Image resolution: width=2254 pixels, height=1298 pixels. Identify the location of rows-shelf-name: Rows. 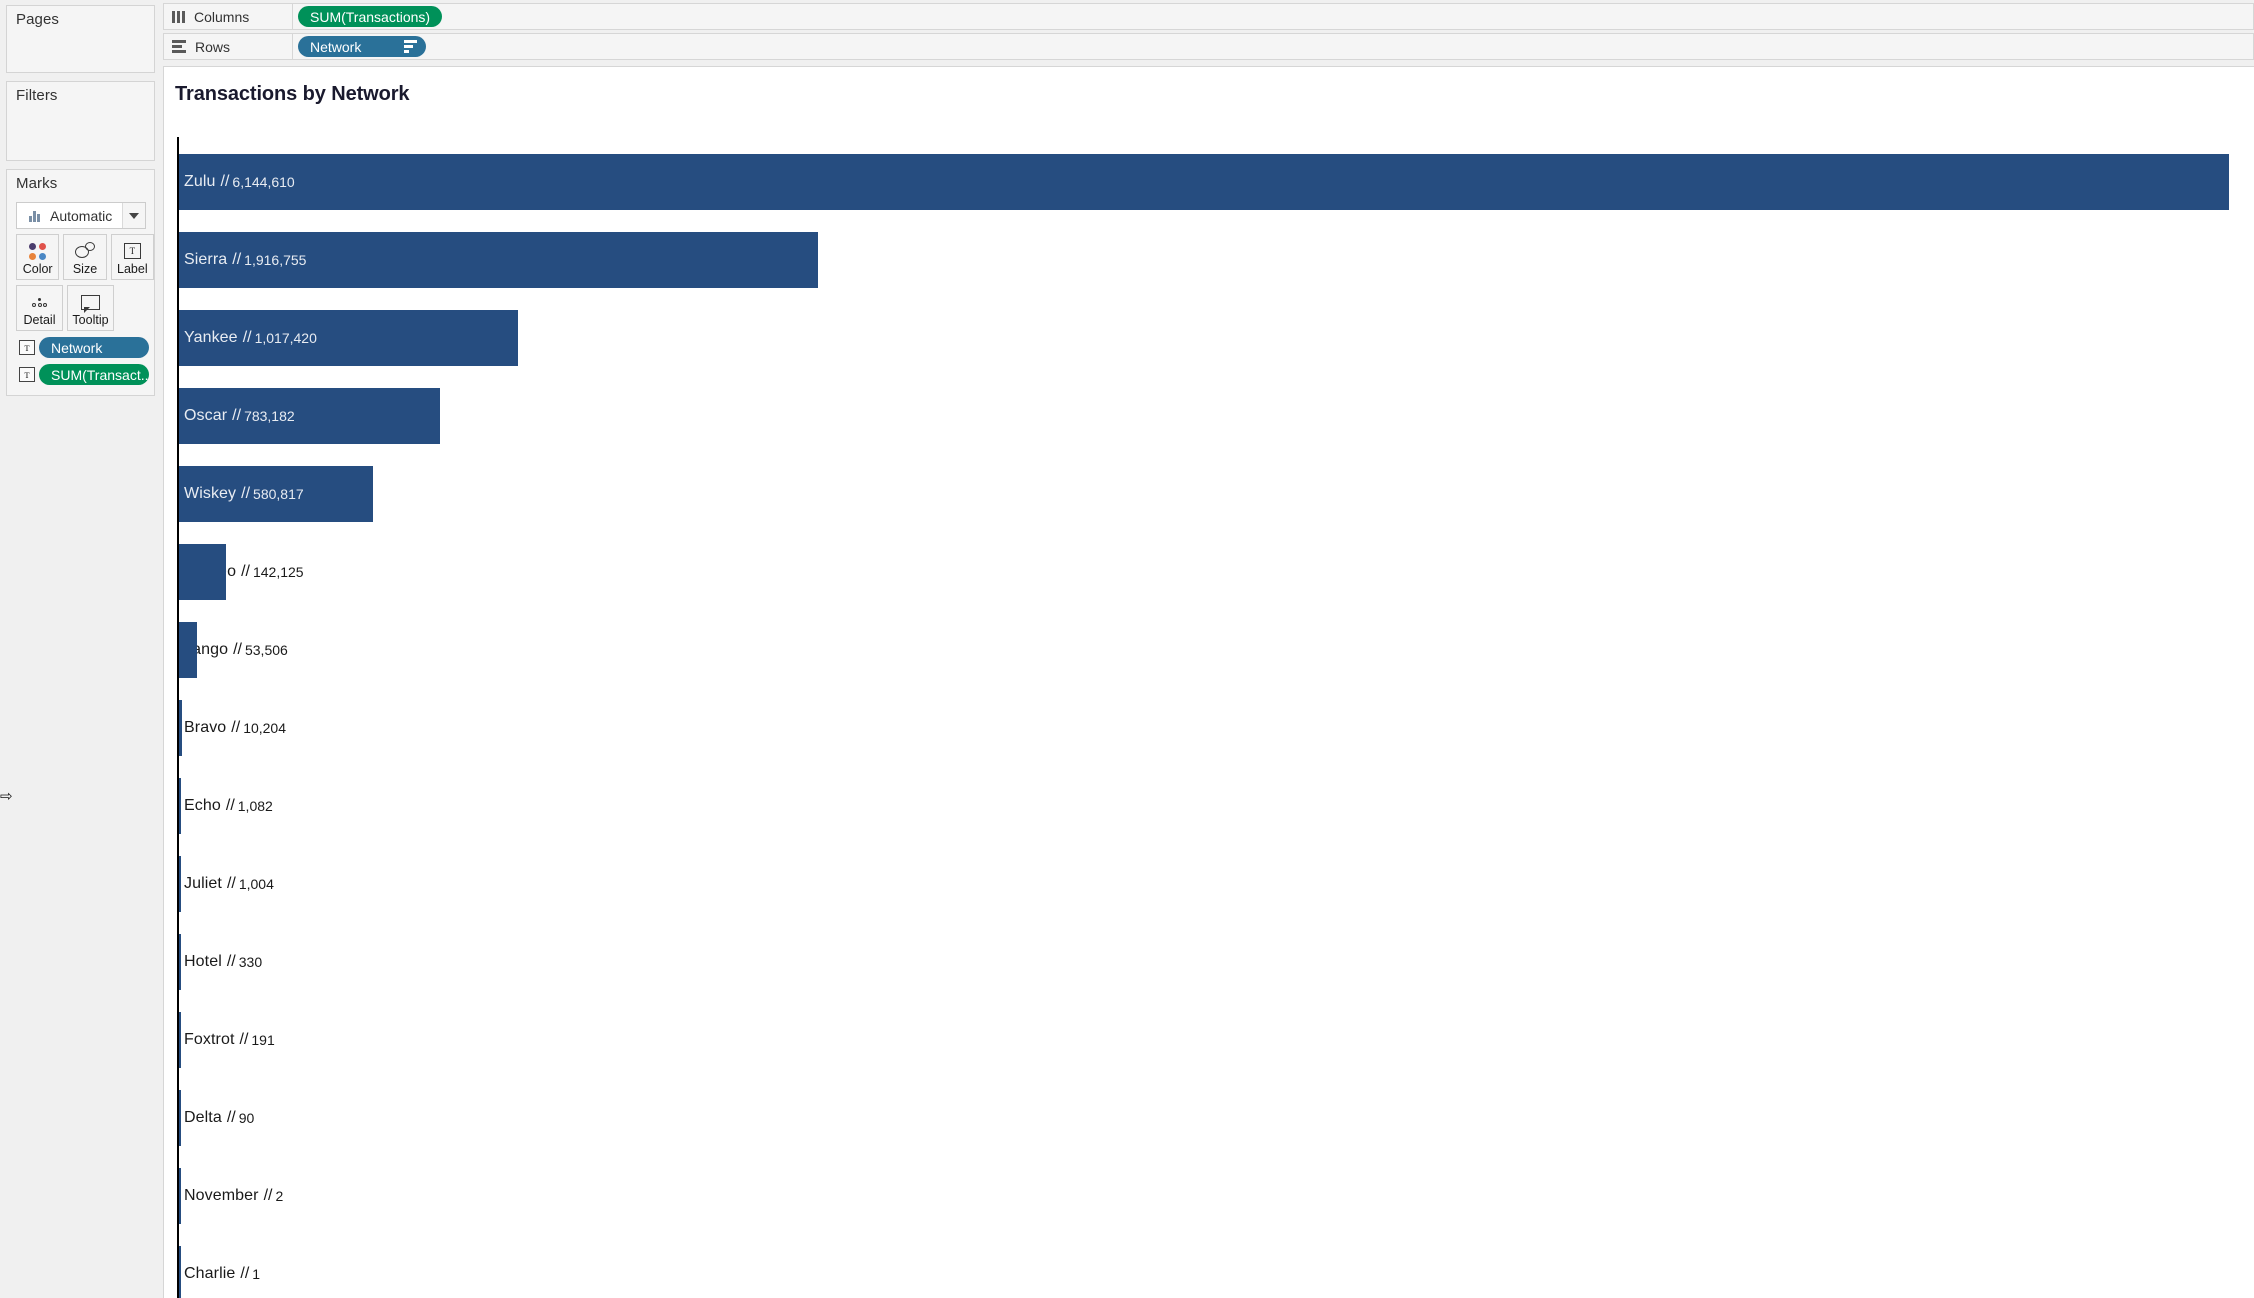
(213, 46).